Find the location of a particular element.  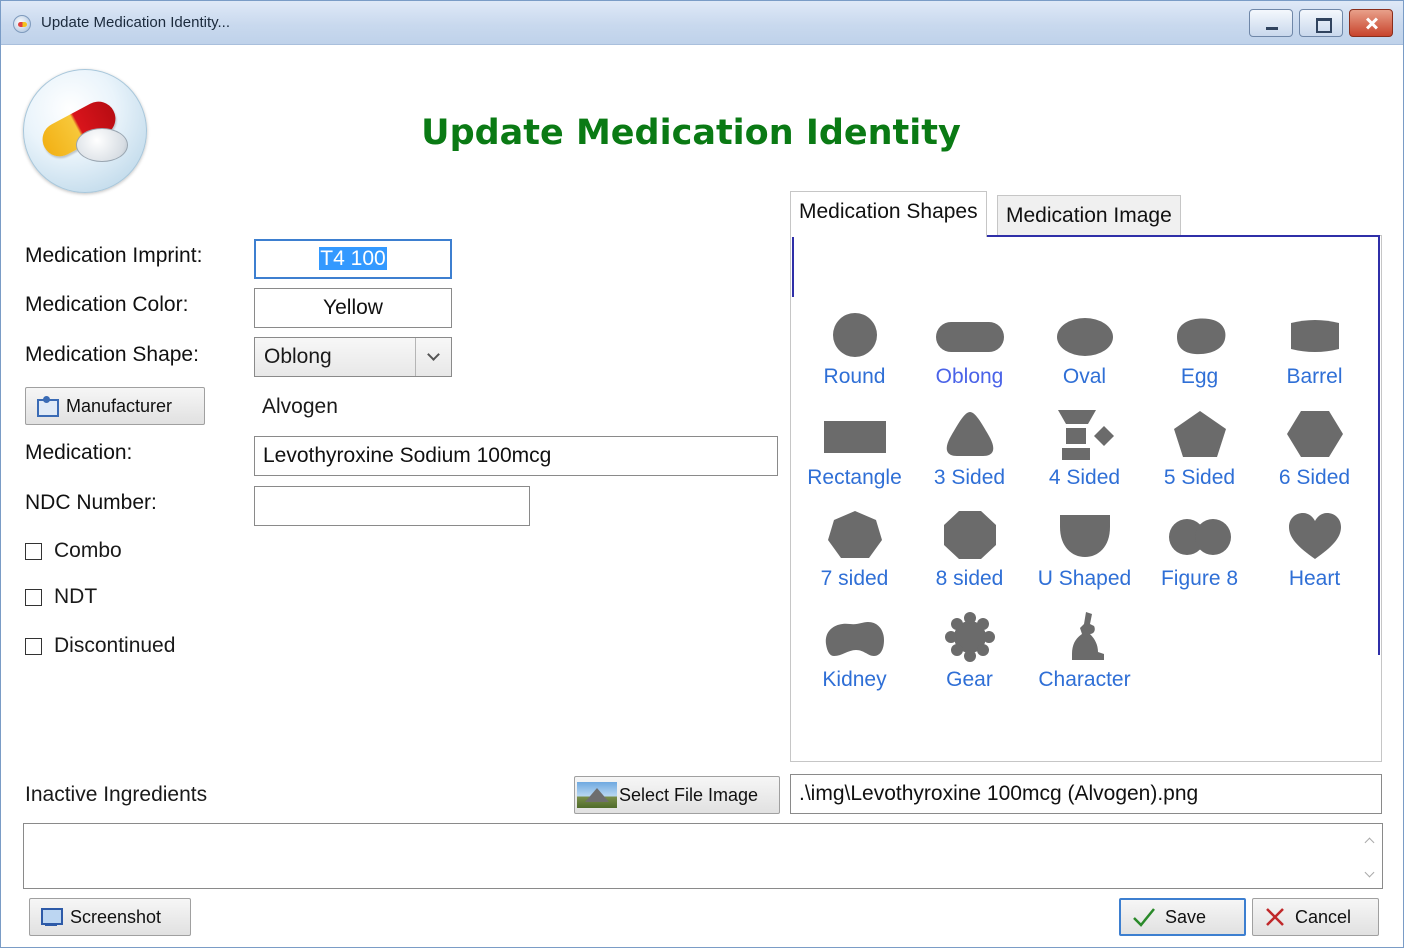

gear-shape-icon is located at coordinates (969, 637).